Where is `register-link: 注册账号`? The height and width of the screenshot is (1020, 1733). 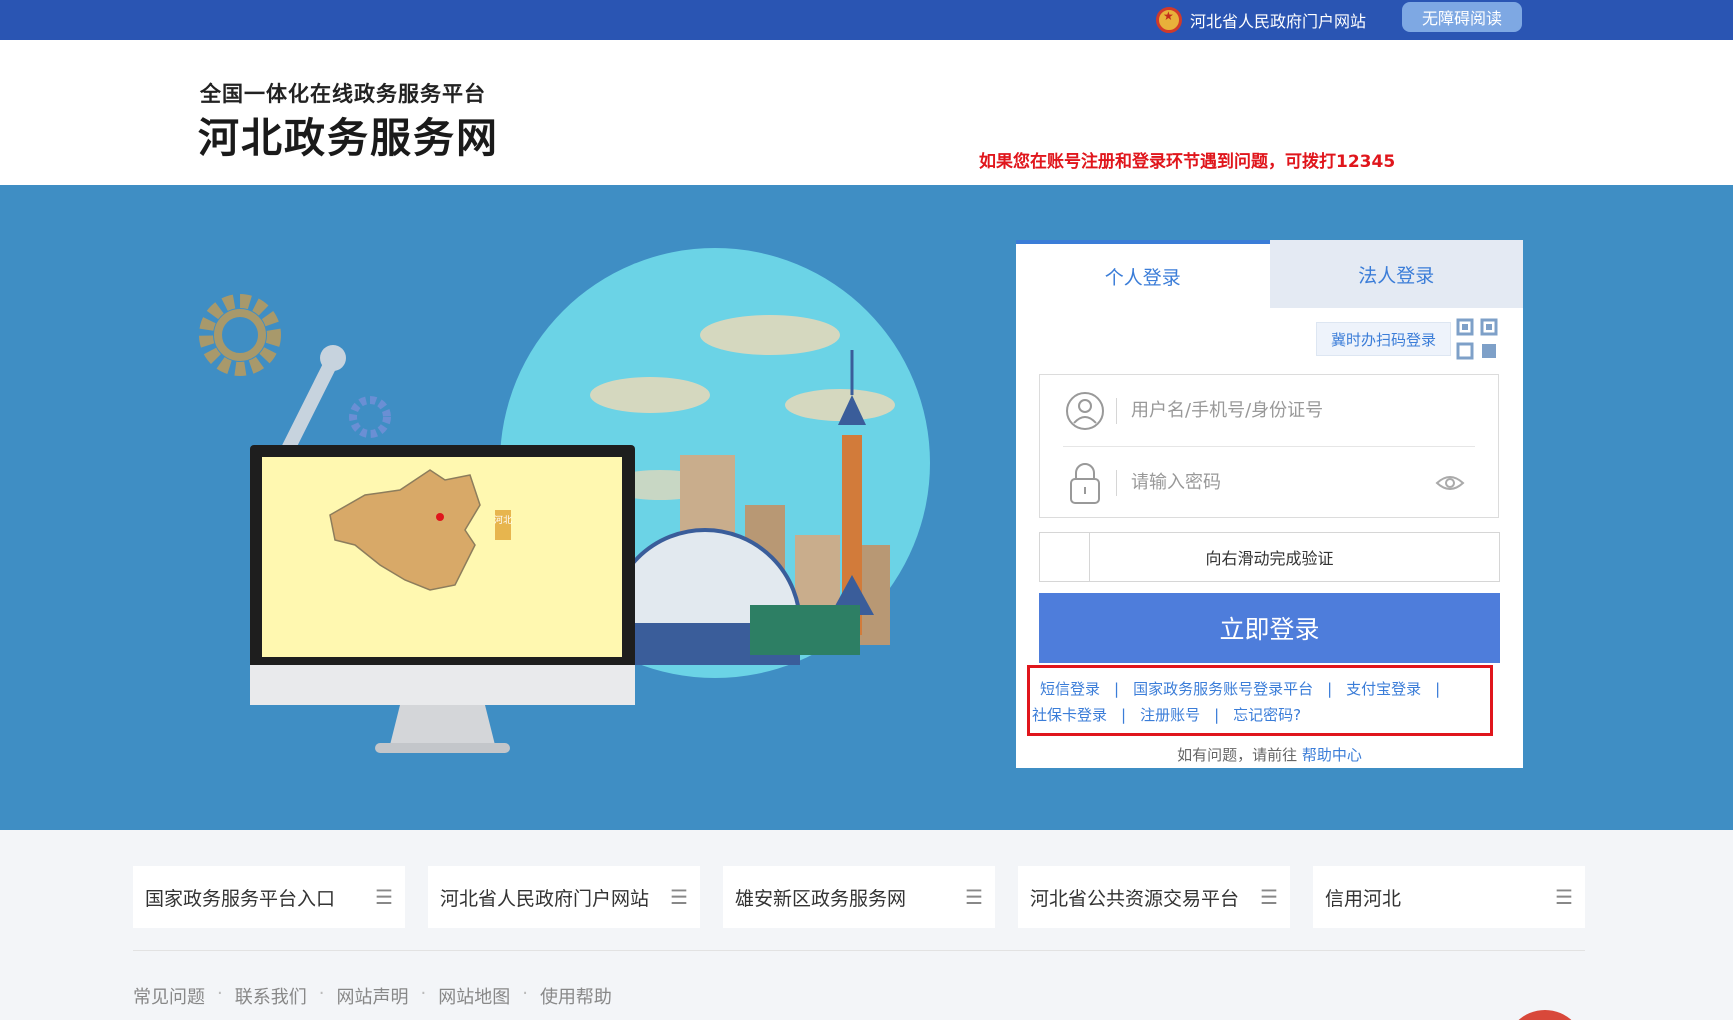 register-link: 注册账号 is located at coordinates (1170, 714).